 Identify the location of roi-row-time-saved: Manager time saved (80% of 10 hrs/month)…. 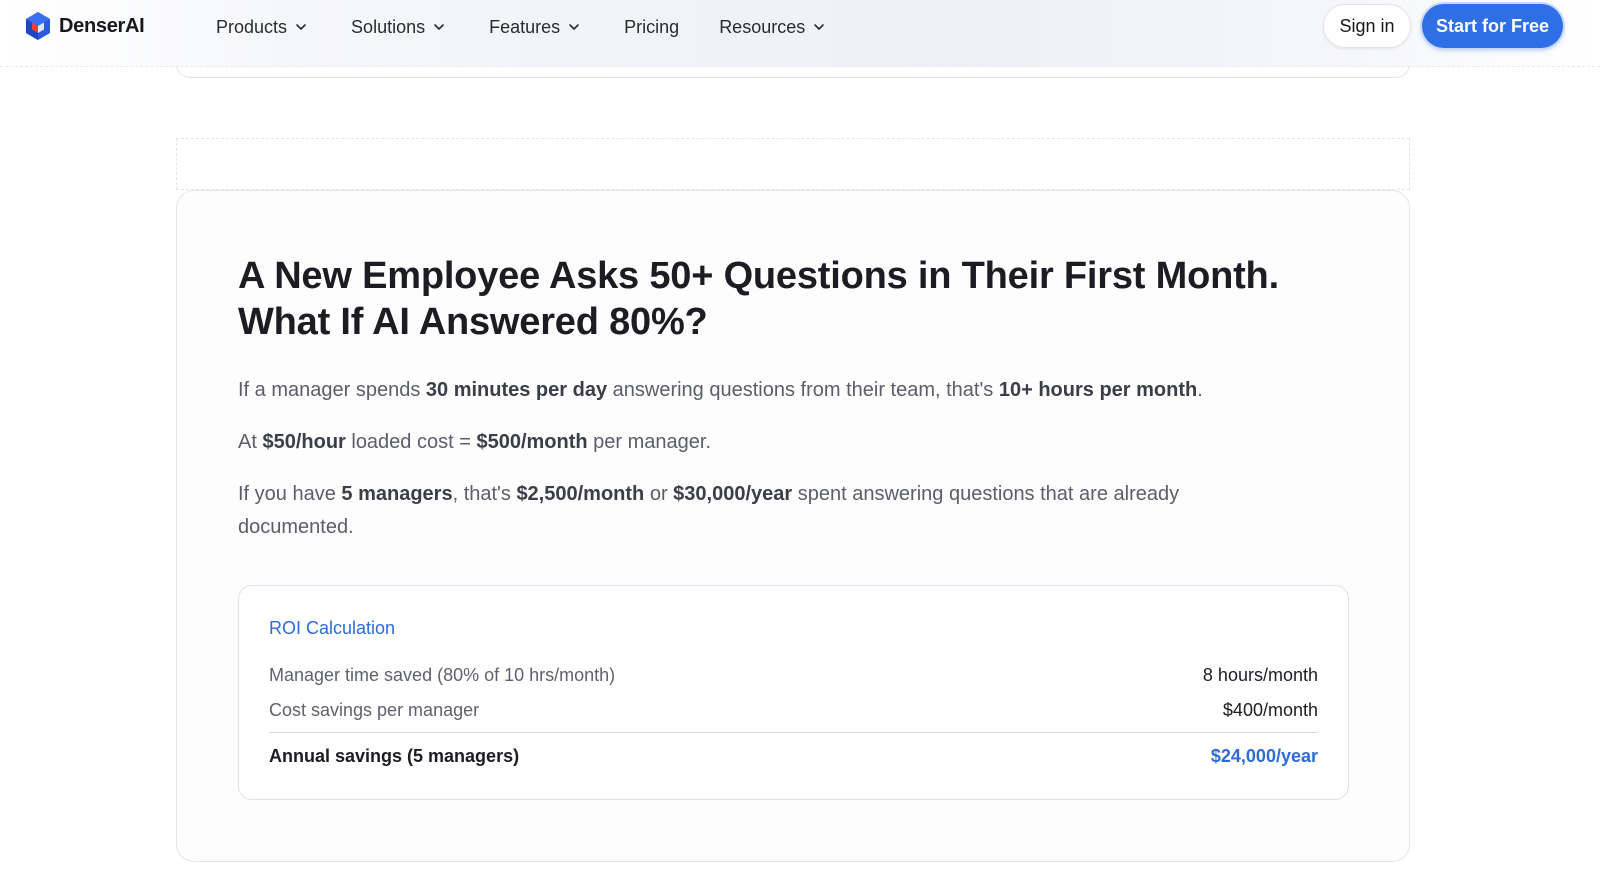
(793, 675).